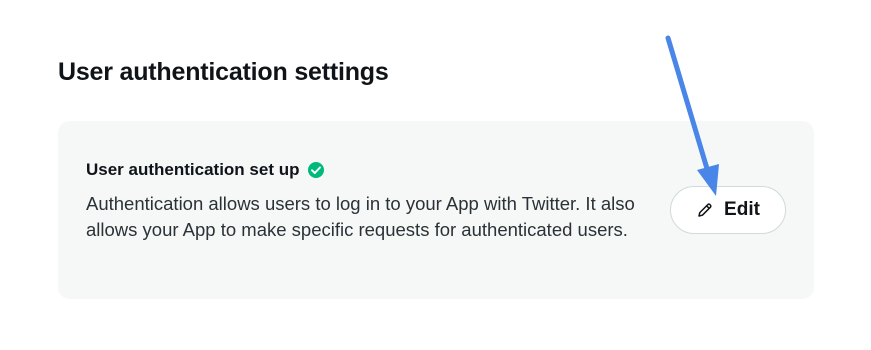  I want to click on pencil-icon, so click(705, 210).